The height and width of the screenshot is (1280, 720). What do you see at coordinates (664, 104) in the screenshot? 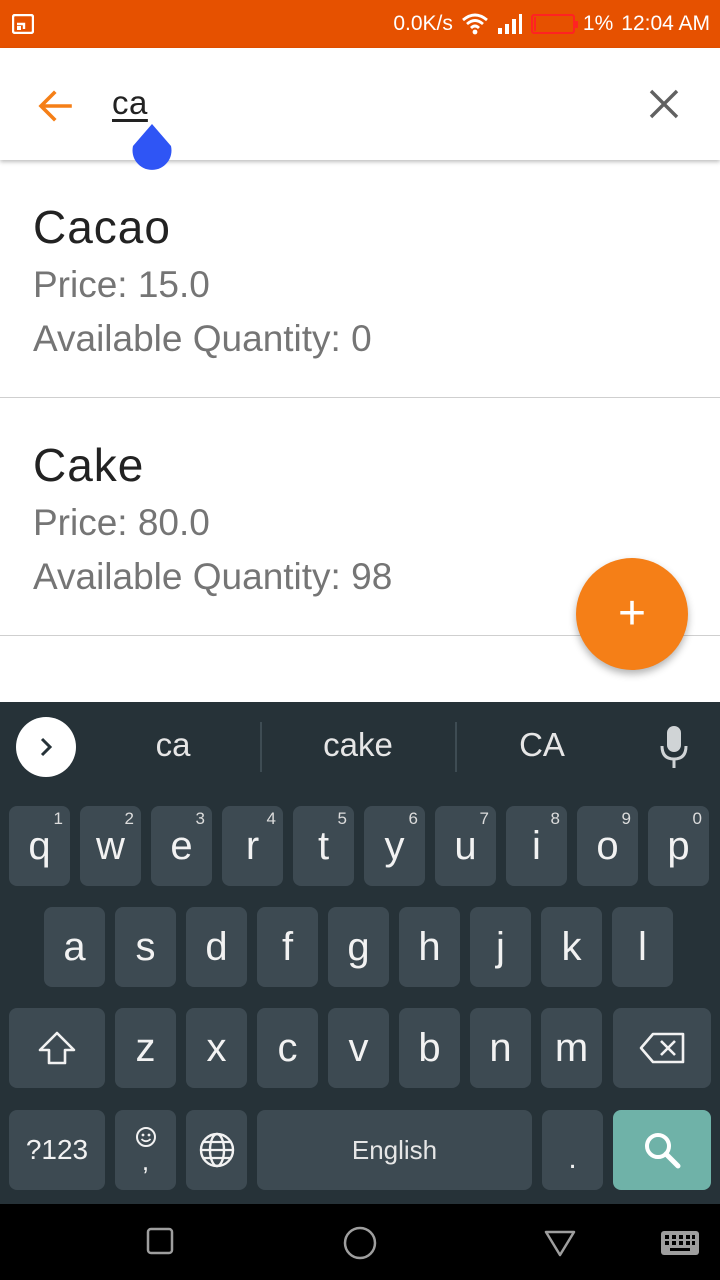
I see `close-icon` at bounding box center [664, 104].